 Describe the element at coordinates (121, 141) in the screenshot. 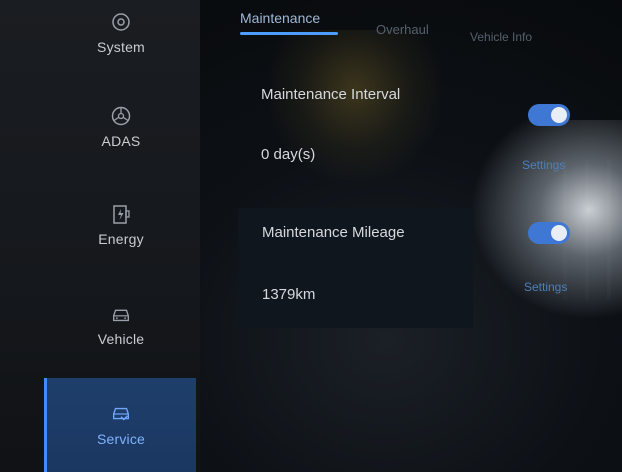

I see `sidebar-item-label: ADAS` at that location.